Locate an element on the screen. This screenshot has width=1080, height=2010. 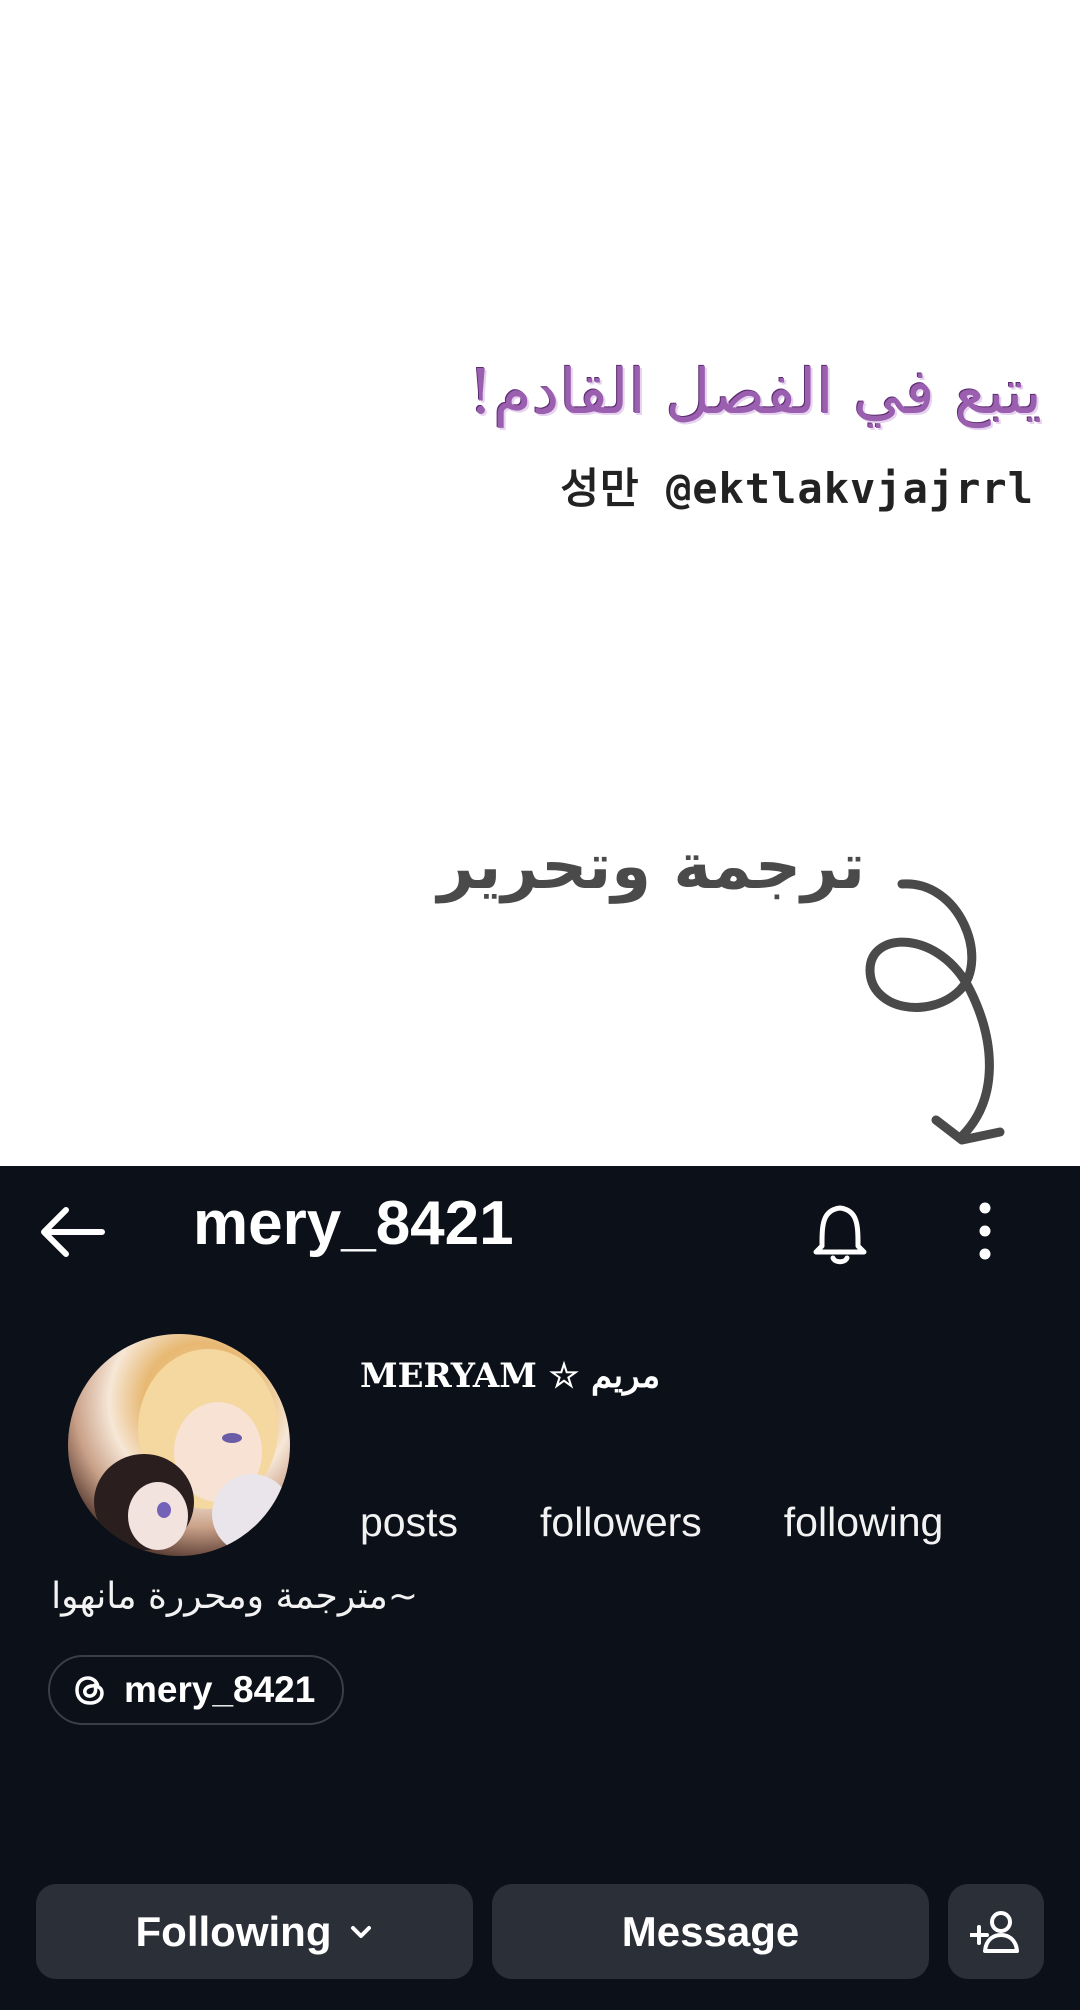
threads-handle: mery_8421 is located at coordinates (220, 1689).